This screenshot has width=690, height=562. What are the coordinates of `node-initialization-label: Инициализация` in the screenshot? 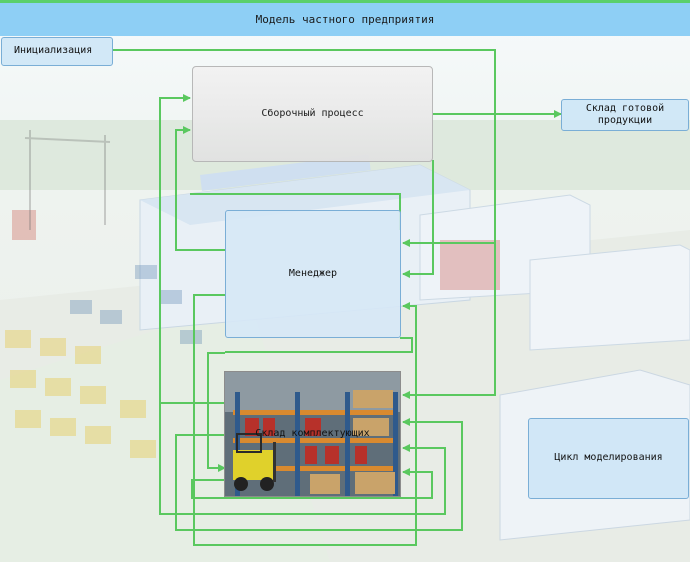 It's located at (53, 51).